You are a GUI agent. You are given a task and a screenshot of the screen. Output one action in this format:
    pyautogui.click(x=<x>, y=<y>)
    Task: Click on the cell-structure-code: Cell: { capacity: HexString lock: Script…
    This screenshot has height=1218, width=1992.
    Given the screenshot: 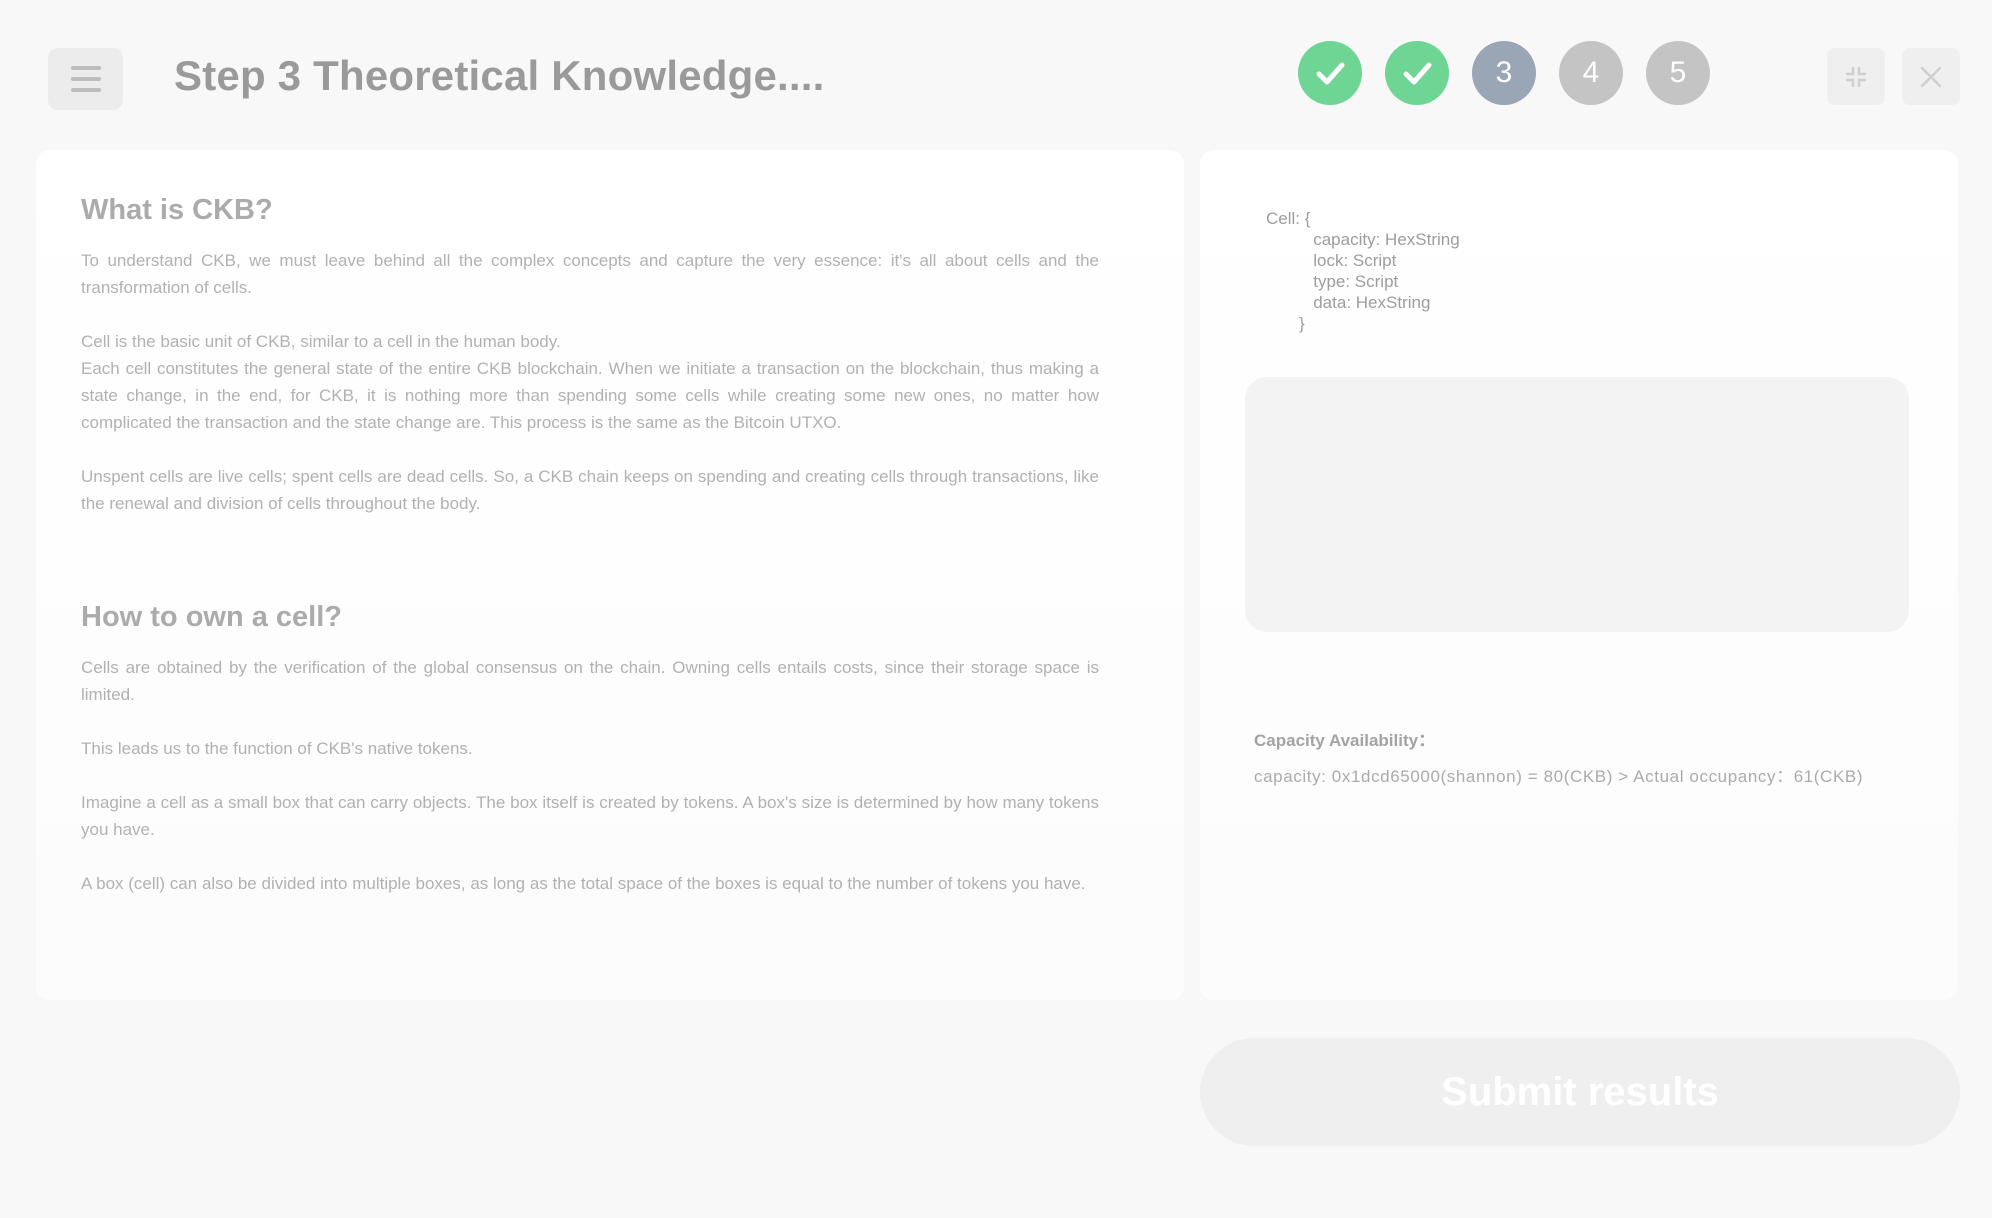 What is the action you would take?
    pyautogui.click(x=1363, y=271)
    